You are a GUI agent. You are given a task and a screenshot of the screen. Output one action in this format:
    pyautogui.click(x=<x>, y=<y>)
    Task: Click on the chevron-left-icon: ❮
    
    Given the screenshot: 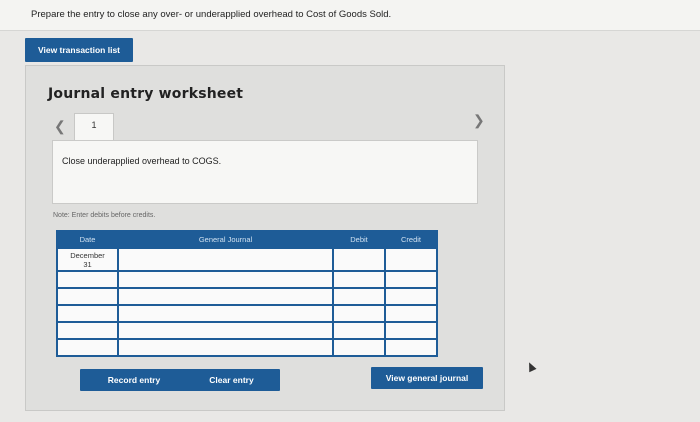 What is the action you would take?
    pyautogui.click(x=60, y=126)
    